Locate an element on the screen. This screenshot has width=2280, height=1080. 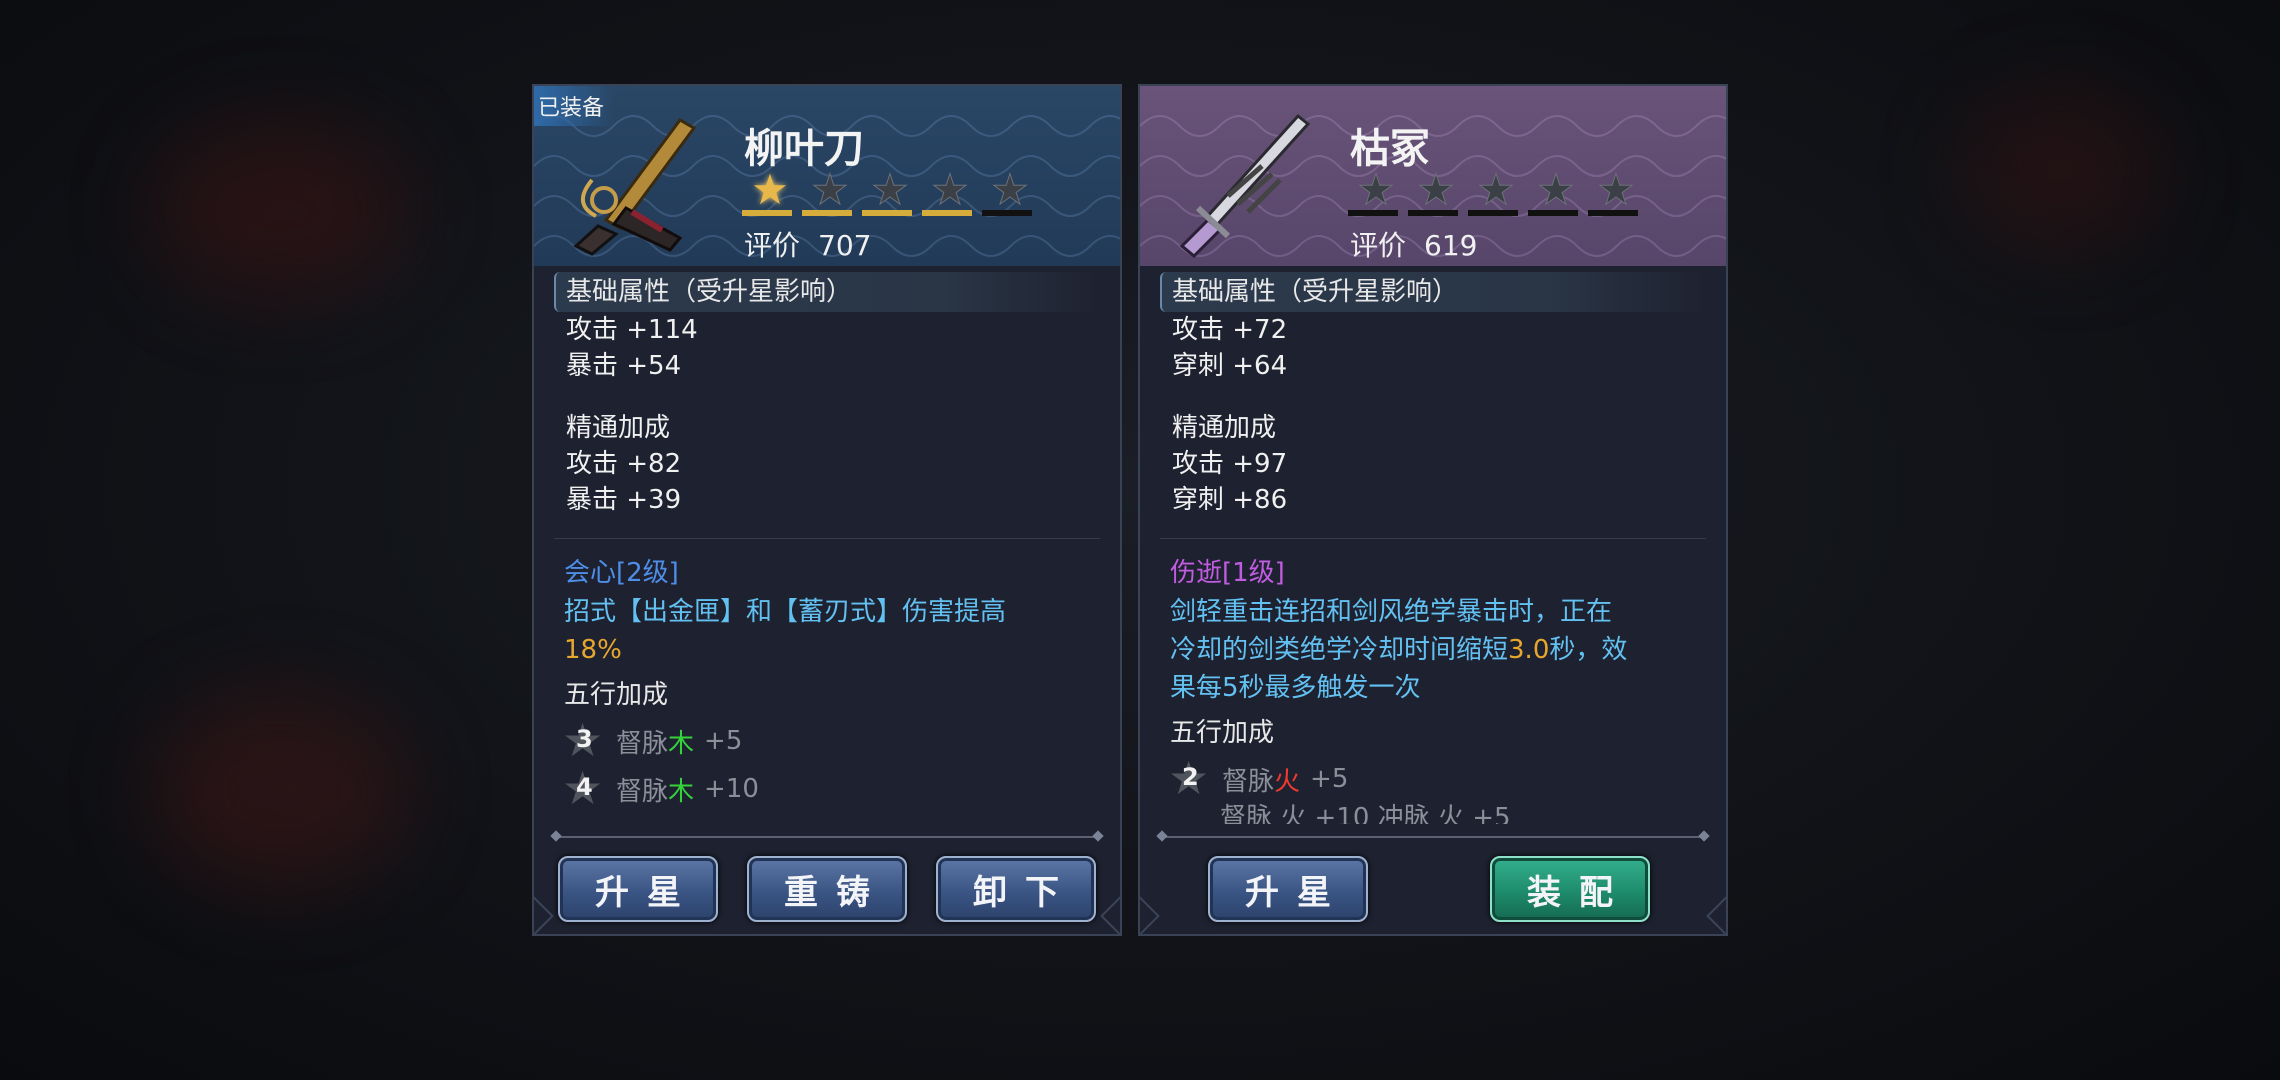
rating: 评价 619 is located at coordinates (1413, 244).